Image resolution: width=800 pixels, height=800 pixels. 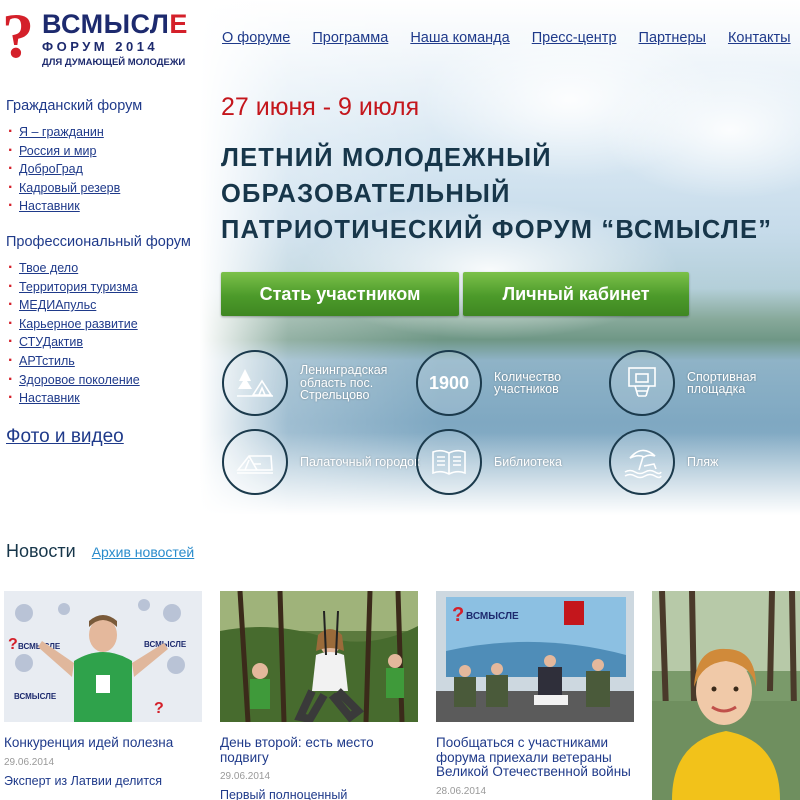 What do you see at coordinates (106, 305) in the screenshot?
I see `list-item: МЕДИАпульс` at bounding box center [106, 305].